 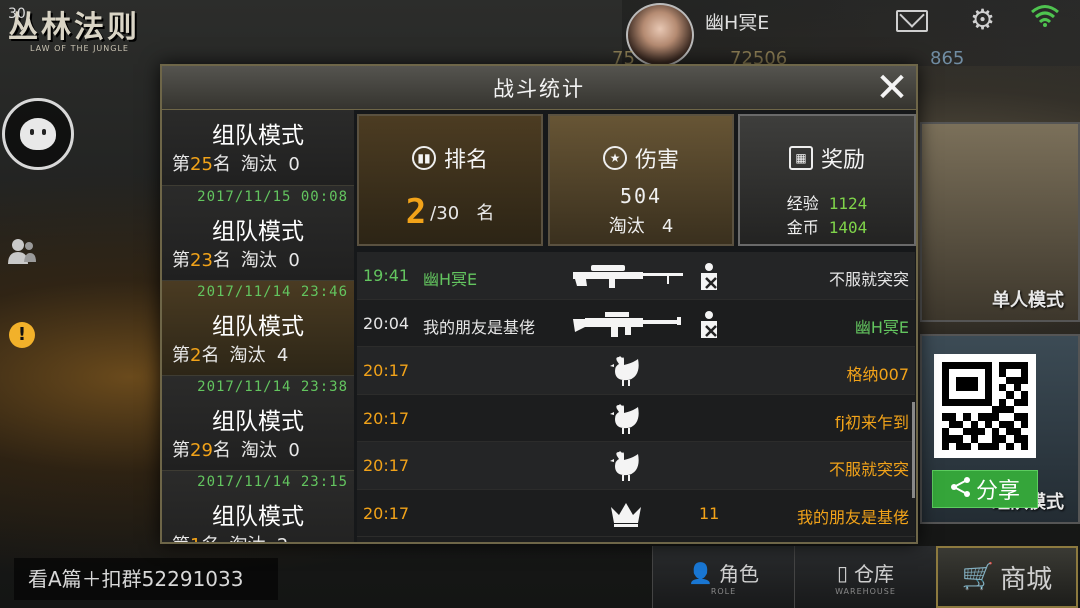 What do you see at coordinates (614, 158) in the screenshot?
I see `medal-icon: ★` at bounding box center [614, 158].